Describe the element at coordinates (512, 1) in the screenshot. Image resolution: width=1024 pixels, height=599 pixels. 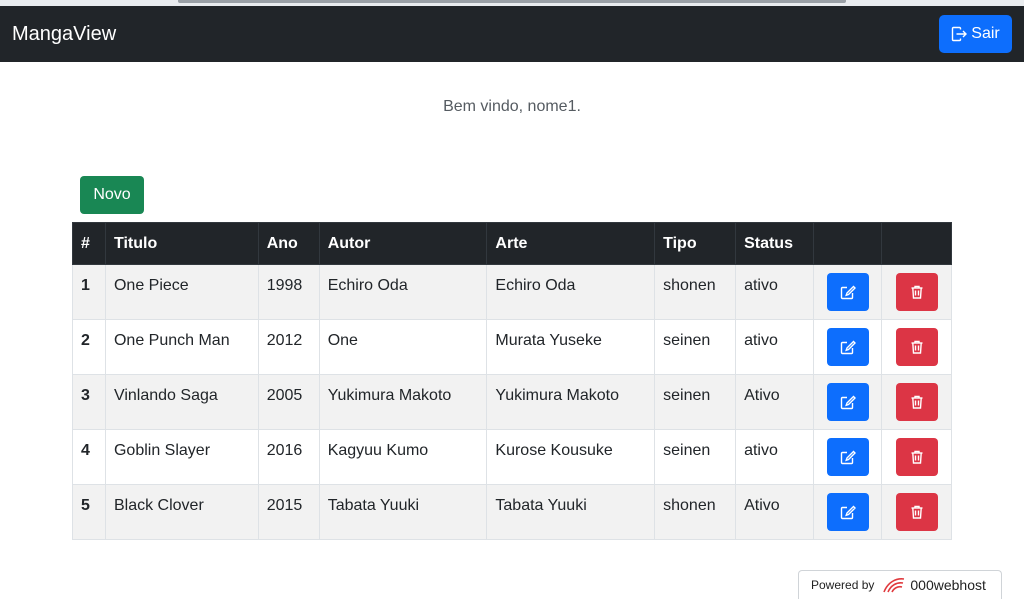
I see `horizontal-scrollbar` at that location.